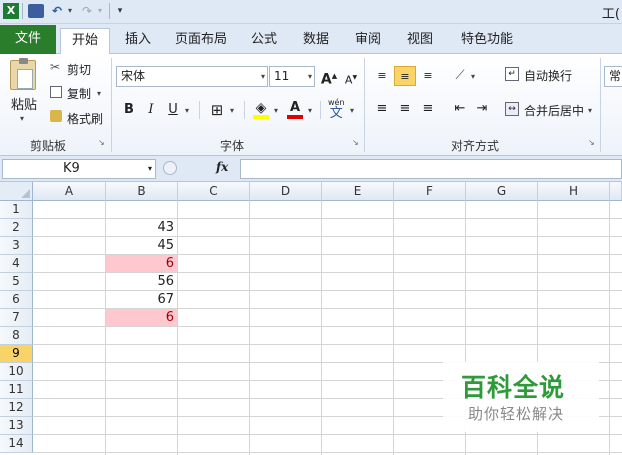 This screenshot has height=455, width=622. I want to click on copy-icon, so click(56, 92).